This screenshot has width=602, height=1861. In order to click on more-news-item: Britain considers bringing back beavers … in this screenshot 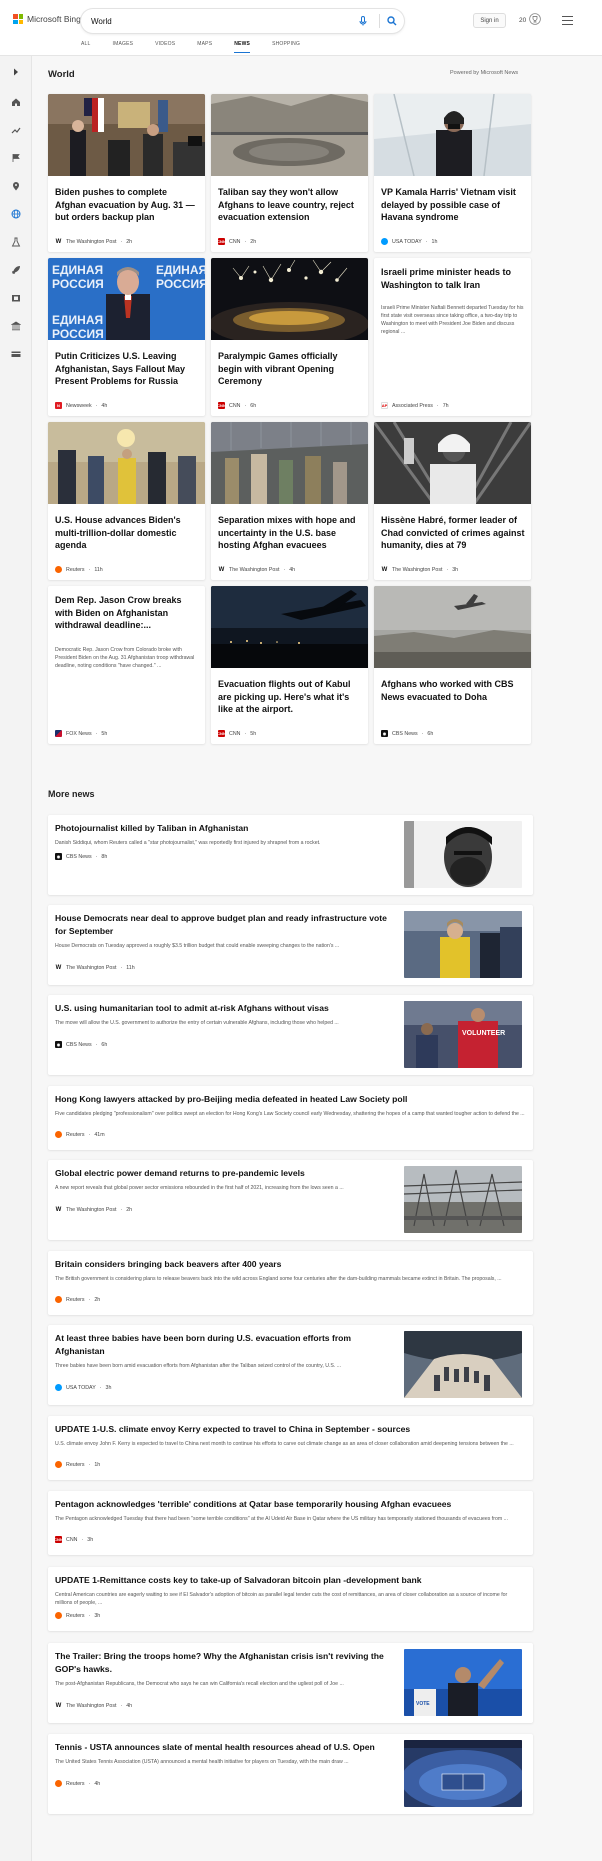, I will do `click(290, 1283)`.